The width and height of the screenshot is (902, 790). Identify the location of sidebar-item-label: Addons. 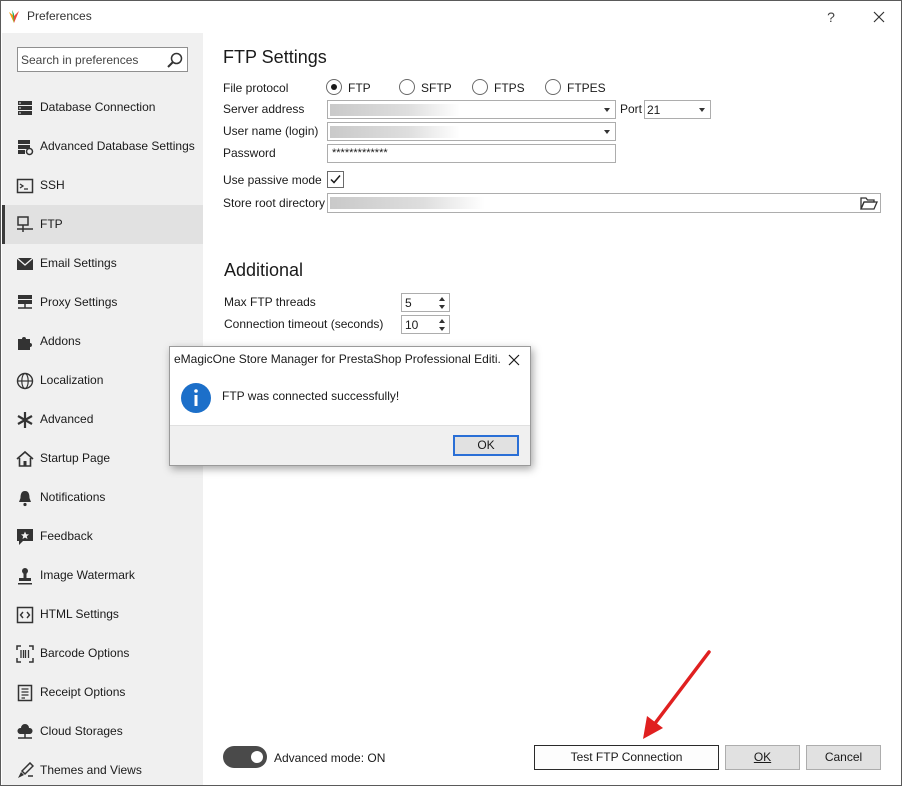
(60, 341).